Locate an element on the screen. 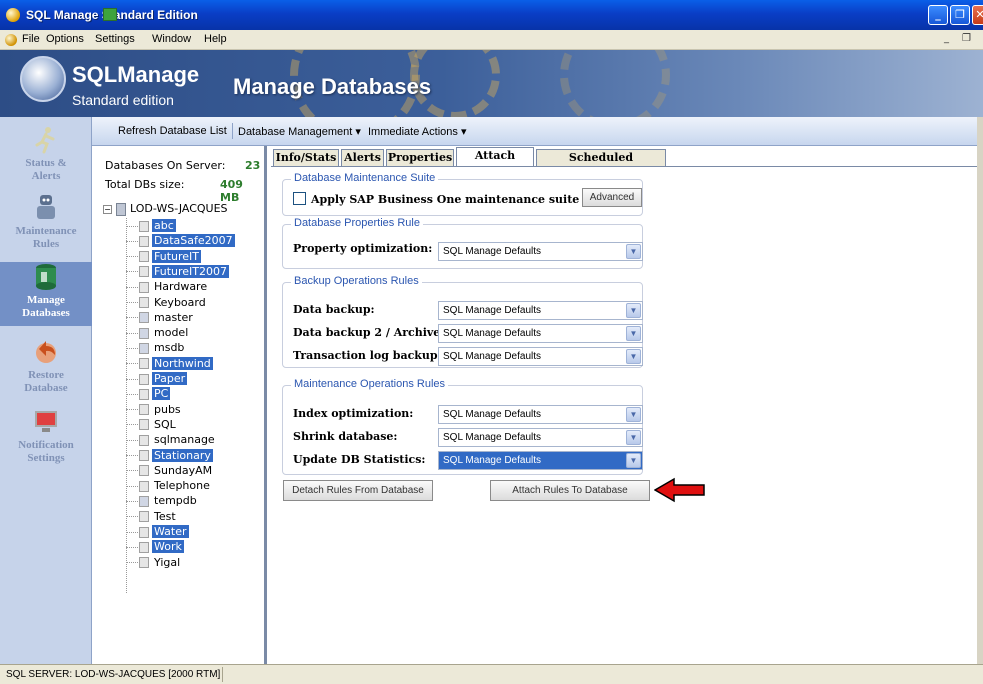 The image size is (983, 684). advanced-button: Advanced is located at coordinates (612, 197).